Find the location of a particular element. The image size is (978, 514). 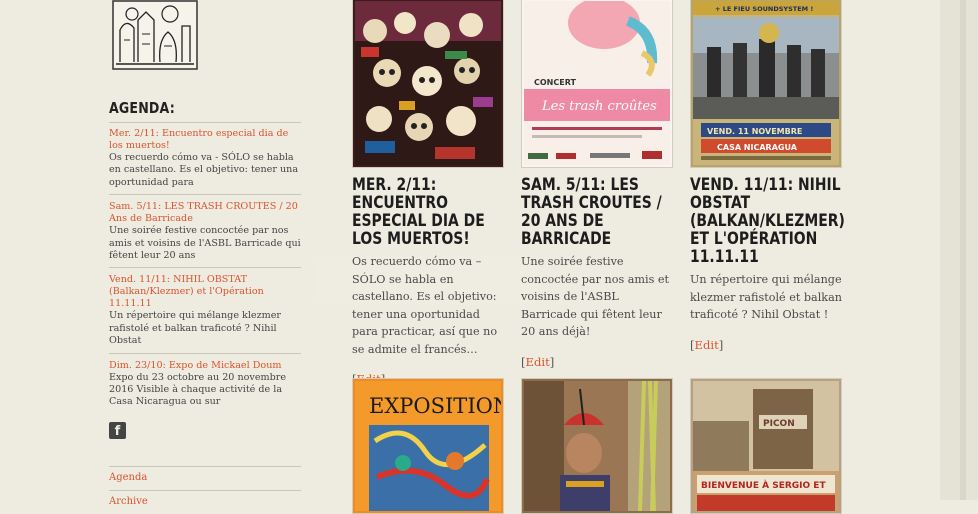

performer-photo-image is located at coordinates (597, 446).